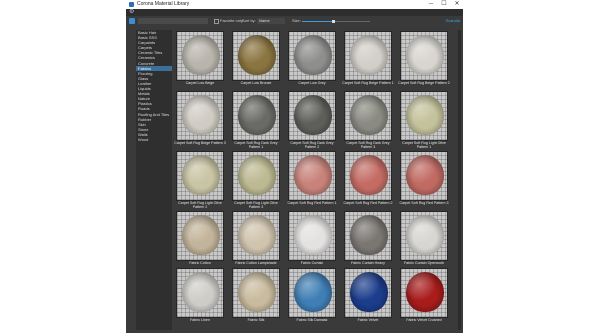 This screenshot has width=600, height=333. What do you see at coordinates (154, 139) in the screenshot?
I see `category-item: Wood` at bounding box center [154, 139].